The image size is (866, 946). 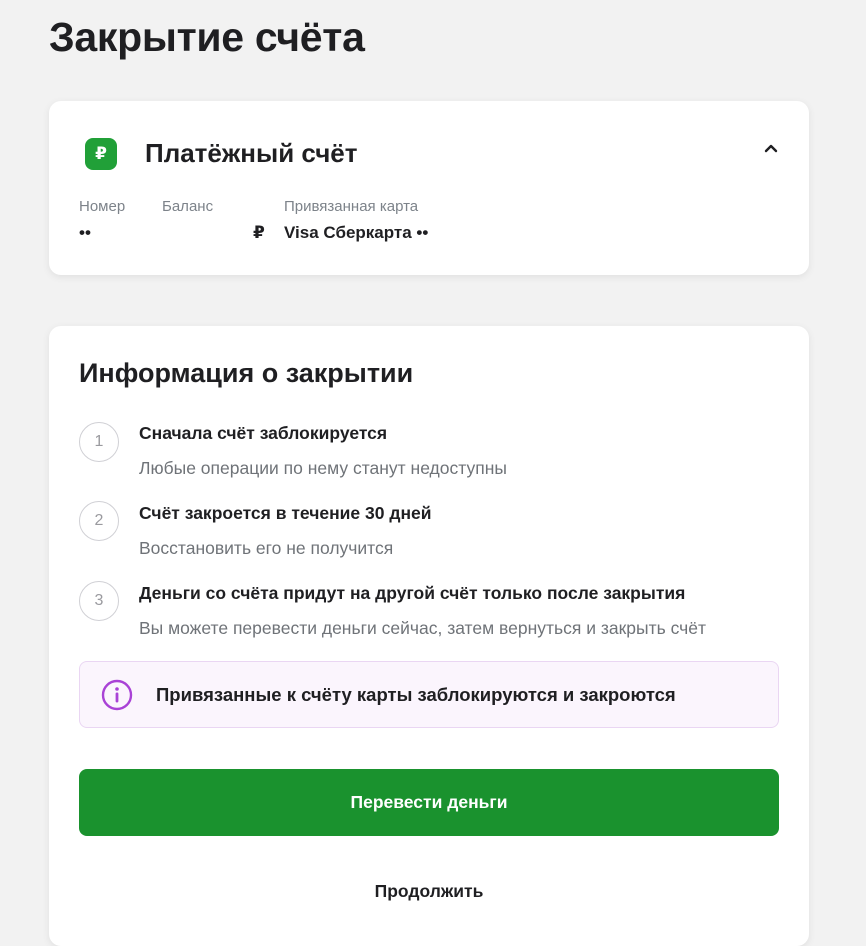 I want to click on linked-card-value: Visa Сберкарта ••, so click(x=356, y=232).